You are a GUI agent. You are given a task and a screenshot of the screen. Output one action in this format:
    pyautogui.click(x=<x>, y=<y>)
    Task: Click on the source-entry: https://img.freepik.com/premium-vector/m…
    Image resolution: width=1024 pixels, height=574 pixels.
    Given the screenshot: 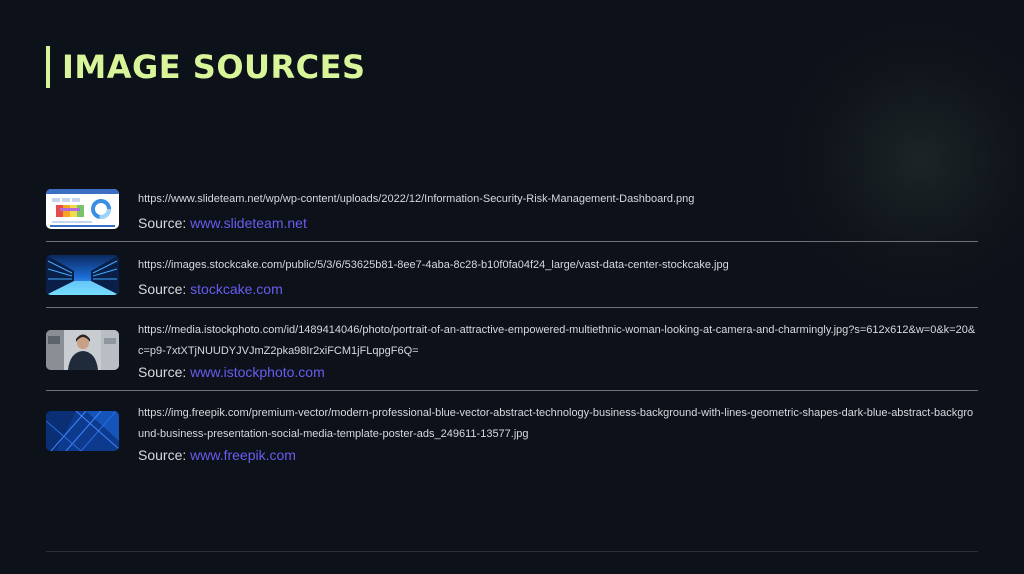 What is the action you would take?
    pyautogui.click(x=512, y=433)
    